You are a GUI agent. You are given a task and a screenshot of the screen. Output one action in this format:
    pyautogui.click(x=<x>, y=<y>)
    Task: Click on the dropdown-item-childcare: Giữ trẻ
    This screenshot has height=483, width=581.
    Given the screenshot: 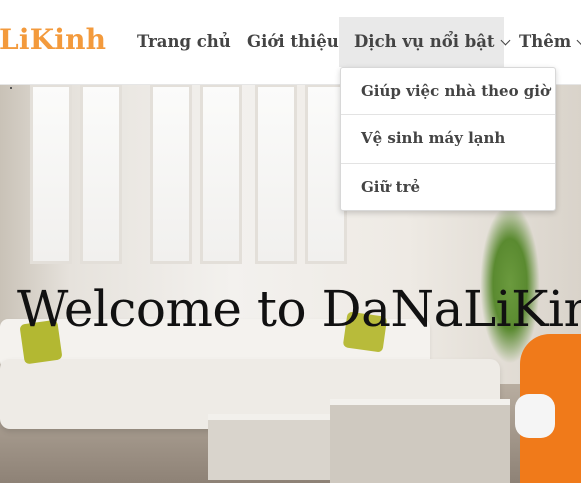 What is the action you would take?
    pyautogui.click(x=448, y=187)
    